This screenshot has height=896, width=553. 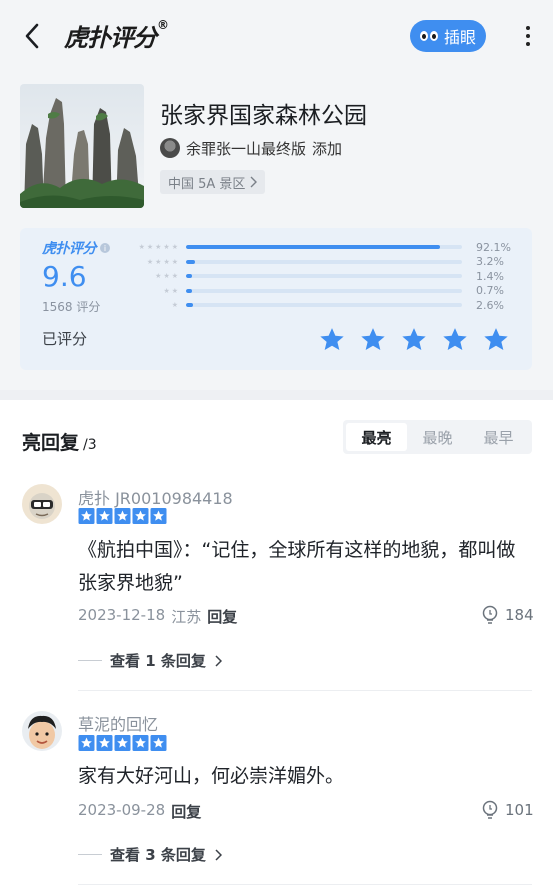 What do you see at coordinates (158, 855) in the screenshot?
I see `view-replies-label: 查看 3 条回复` at bounding box center [158, 855].